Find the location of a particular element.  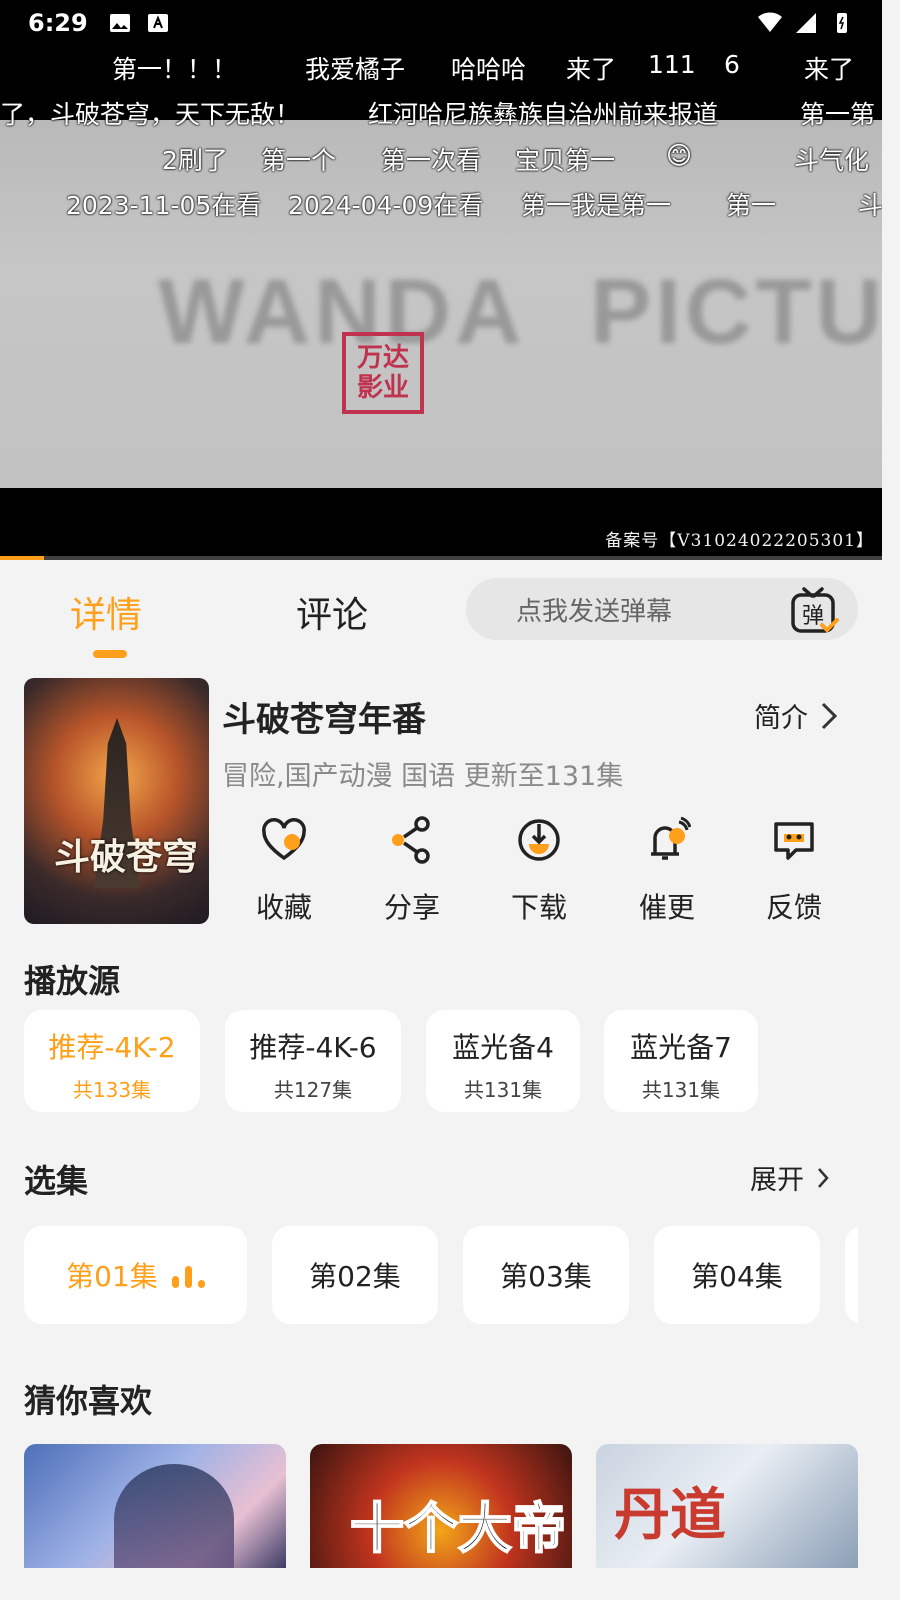

episode-item: 第03集 is located at coordinates (546, 1275).